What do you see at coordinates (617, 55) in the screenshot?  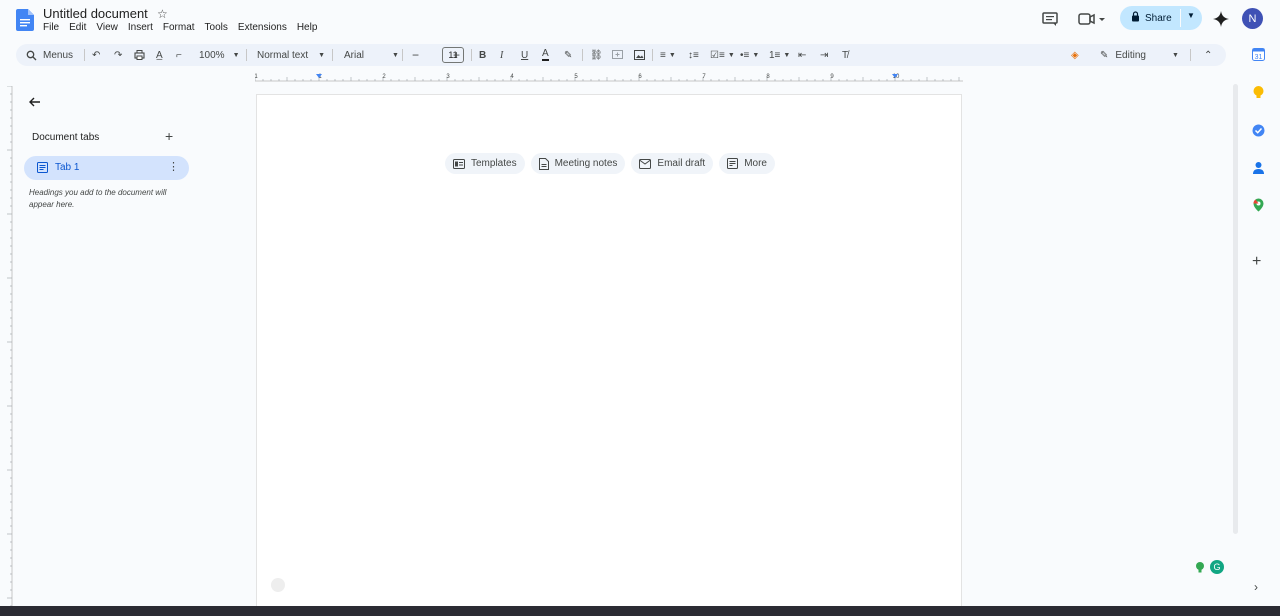 I see `comment-add-icon` at bounding box center [617, 55].